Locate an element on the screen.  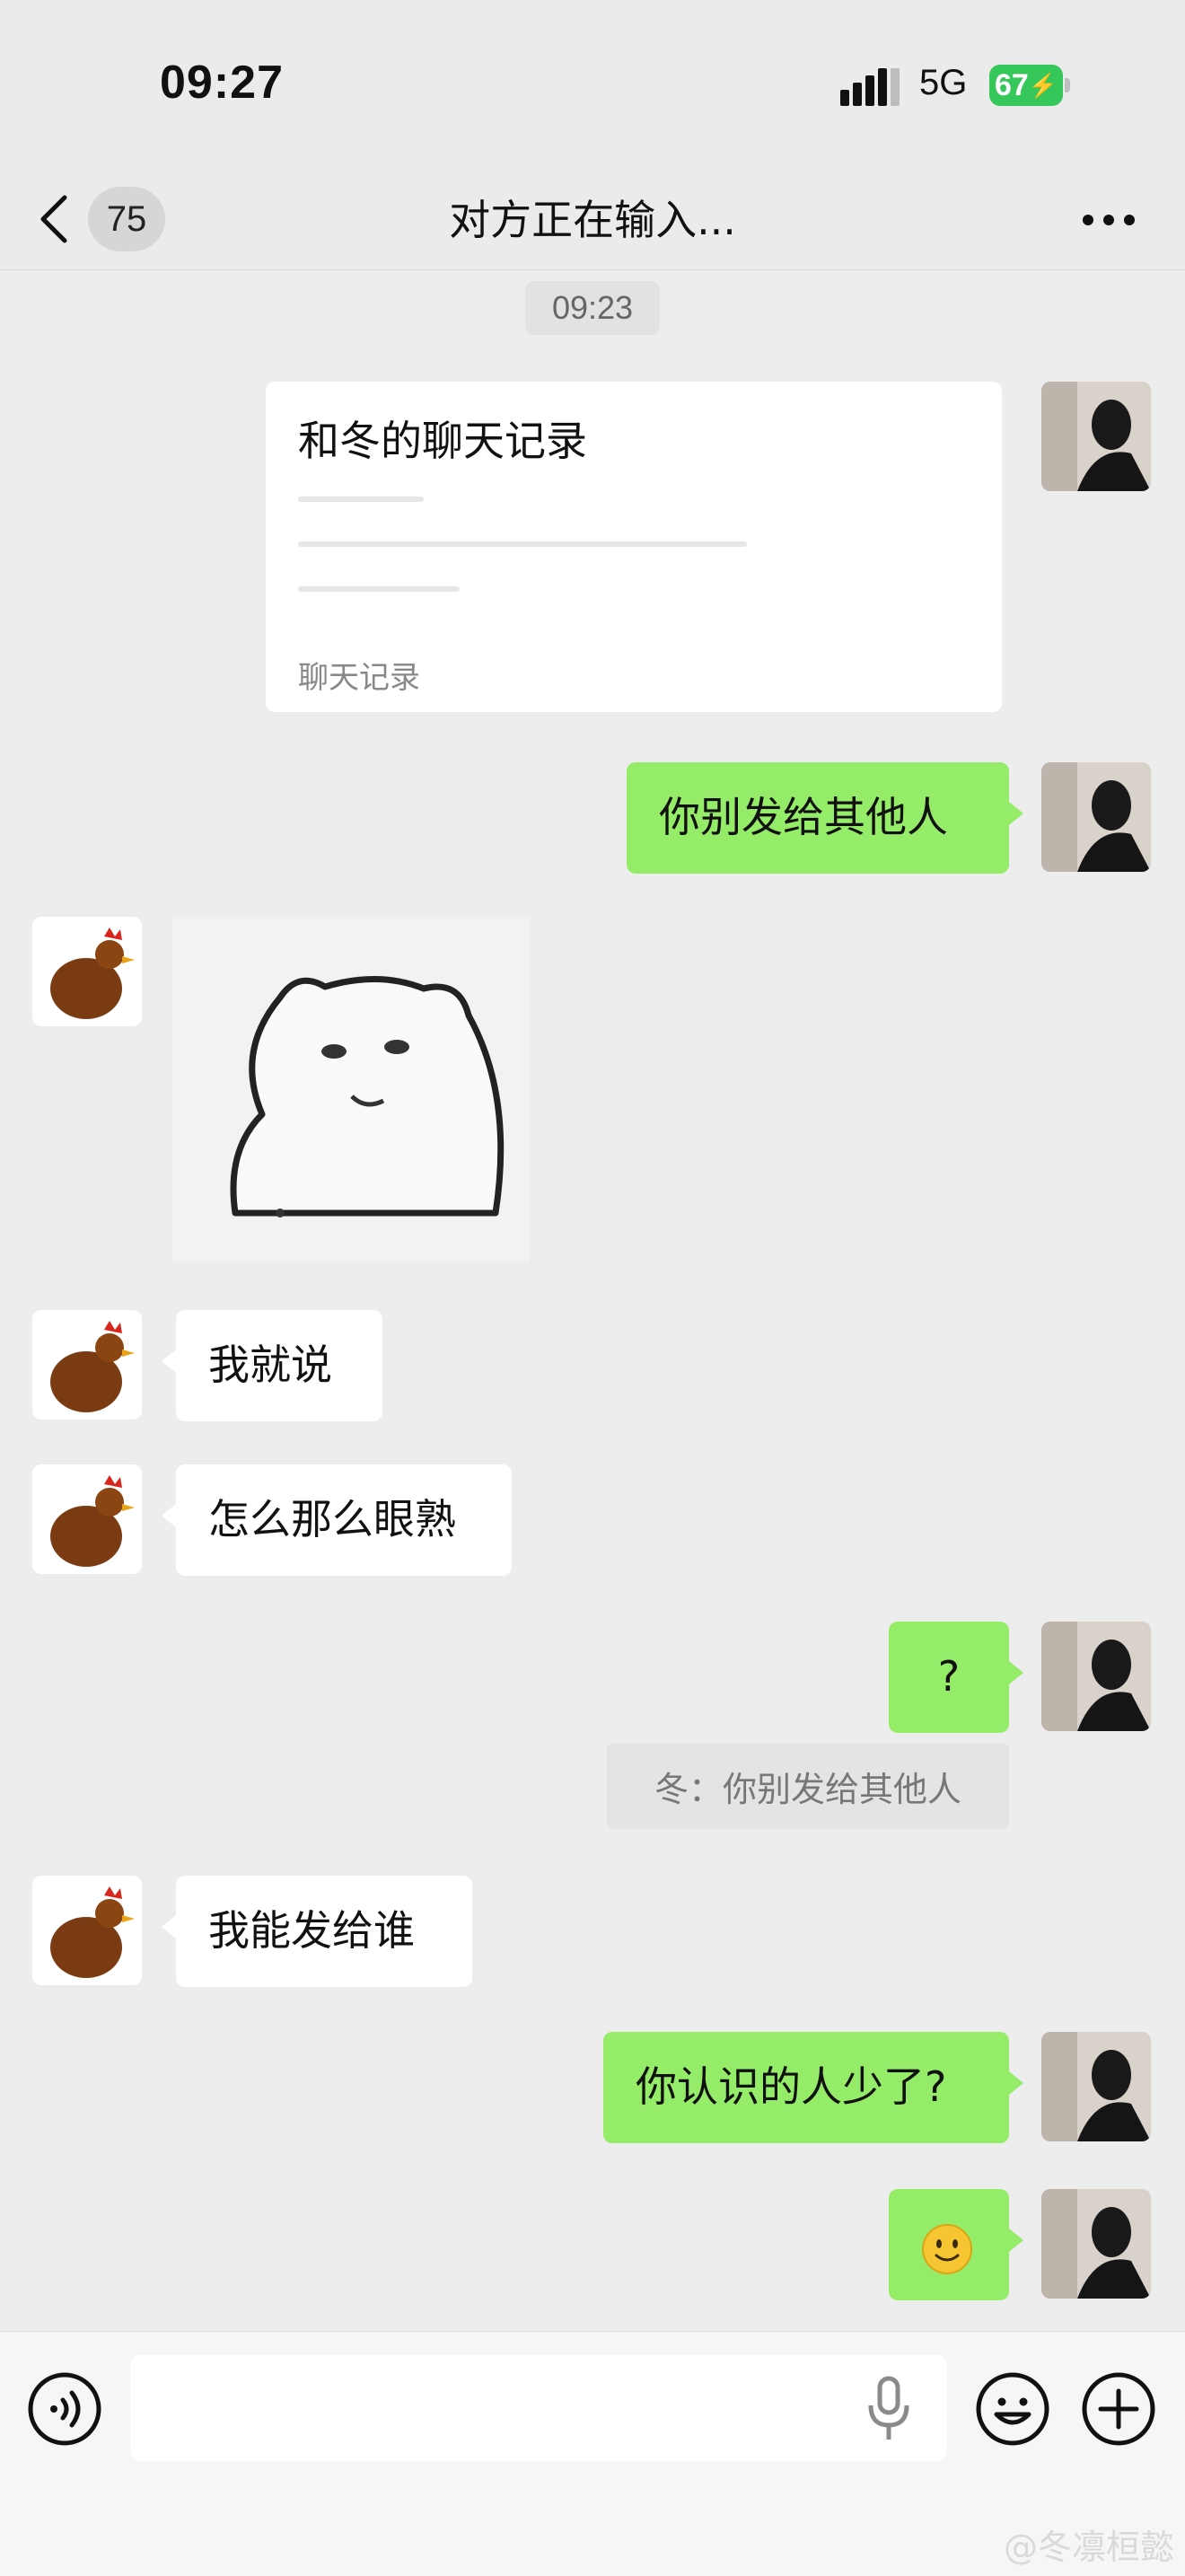
battery-level: 67 is located at coordinates (1012, 85).